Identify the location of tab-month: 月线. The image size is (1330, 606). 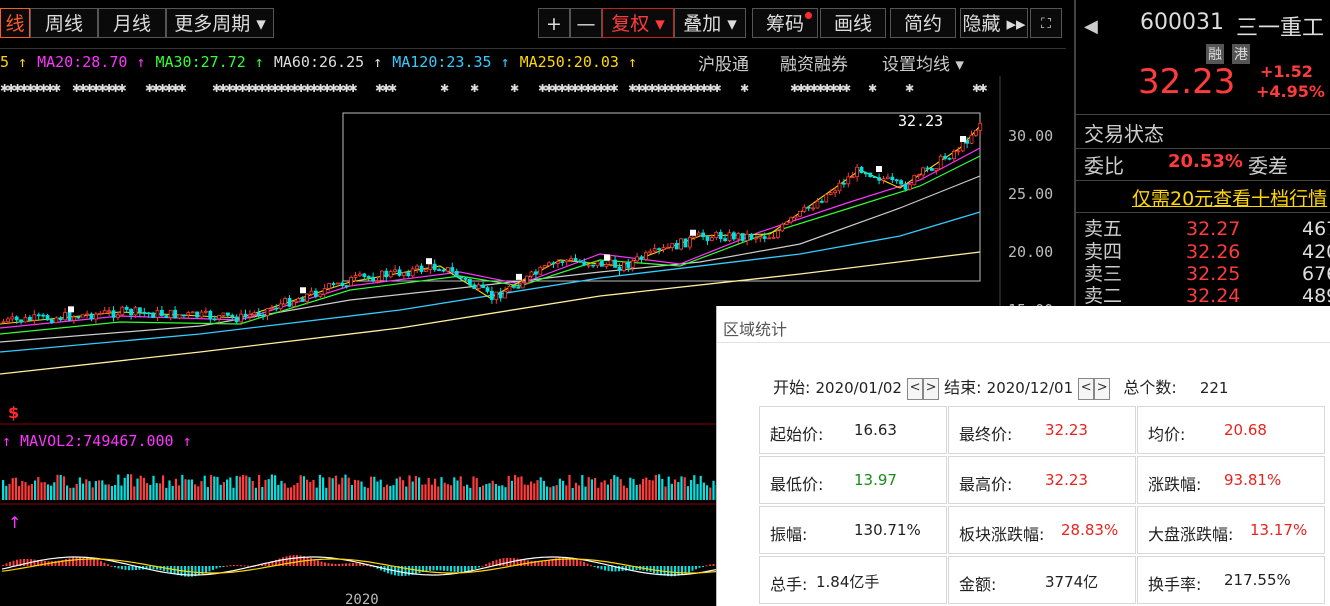
(132, 23).